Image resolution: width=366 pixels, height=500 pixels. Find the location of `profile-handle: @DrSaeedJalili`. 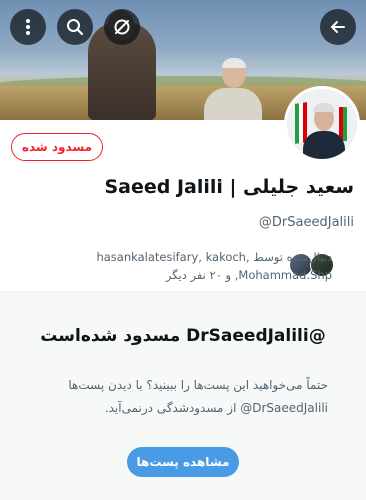

profile-handle: @DrSaeedJalili is located at coordinates (306, 222).